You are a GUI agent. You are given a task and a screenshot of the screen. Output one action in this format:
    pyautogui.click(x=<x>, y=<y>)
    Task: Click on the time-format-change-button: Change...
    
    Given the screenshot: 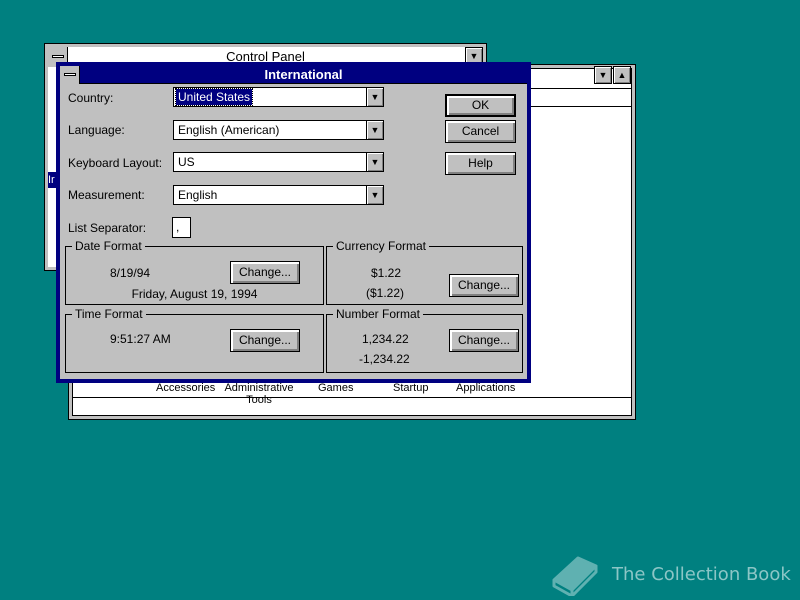 What is the action you would take?
    pyautogui.click(x=265, y=340)
    